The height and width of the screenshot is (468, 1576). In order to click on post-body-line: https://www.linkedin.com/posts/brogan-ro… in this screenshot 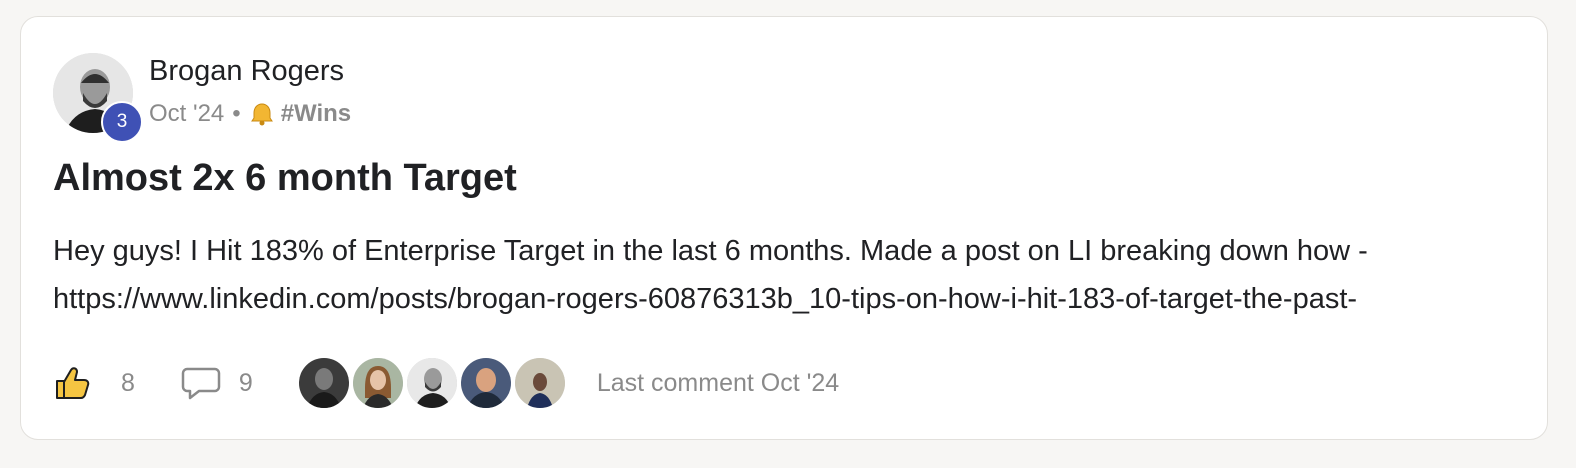, I will do `click(788, 299)`.